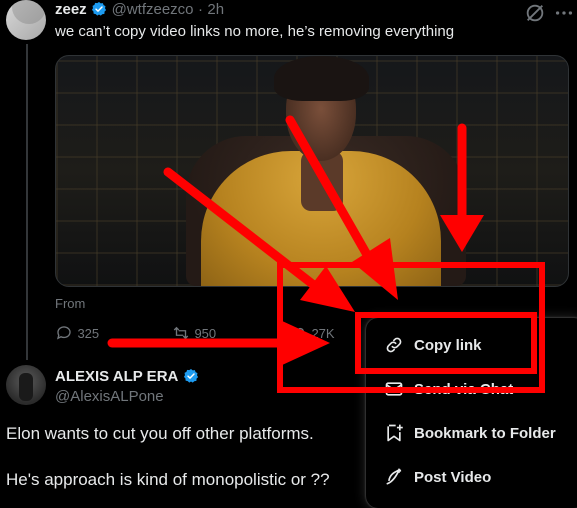  What do you see at coordinates (462, 233) in the screenshot?
I see `arrow-3-head` at bounding box center [462, 233].